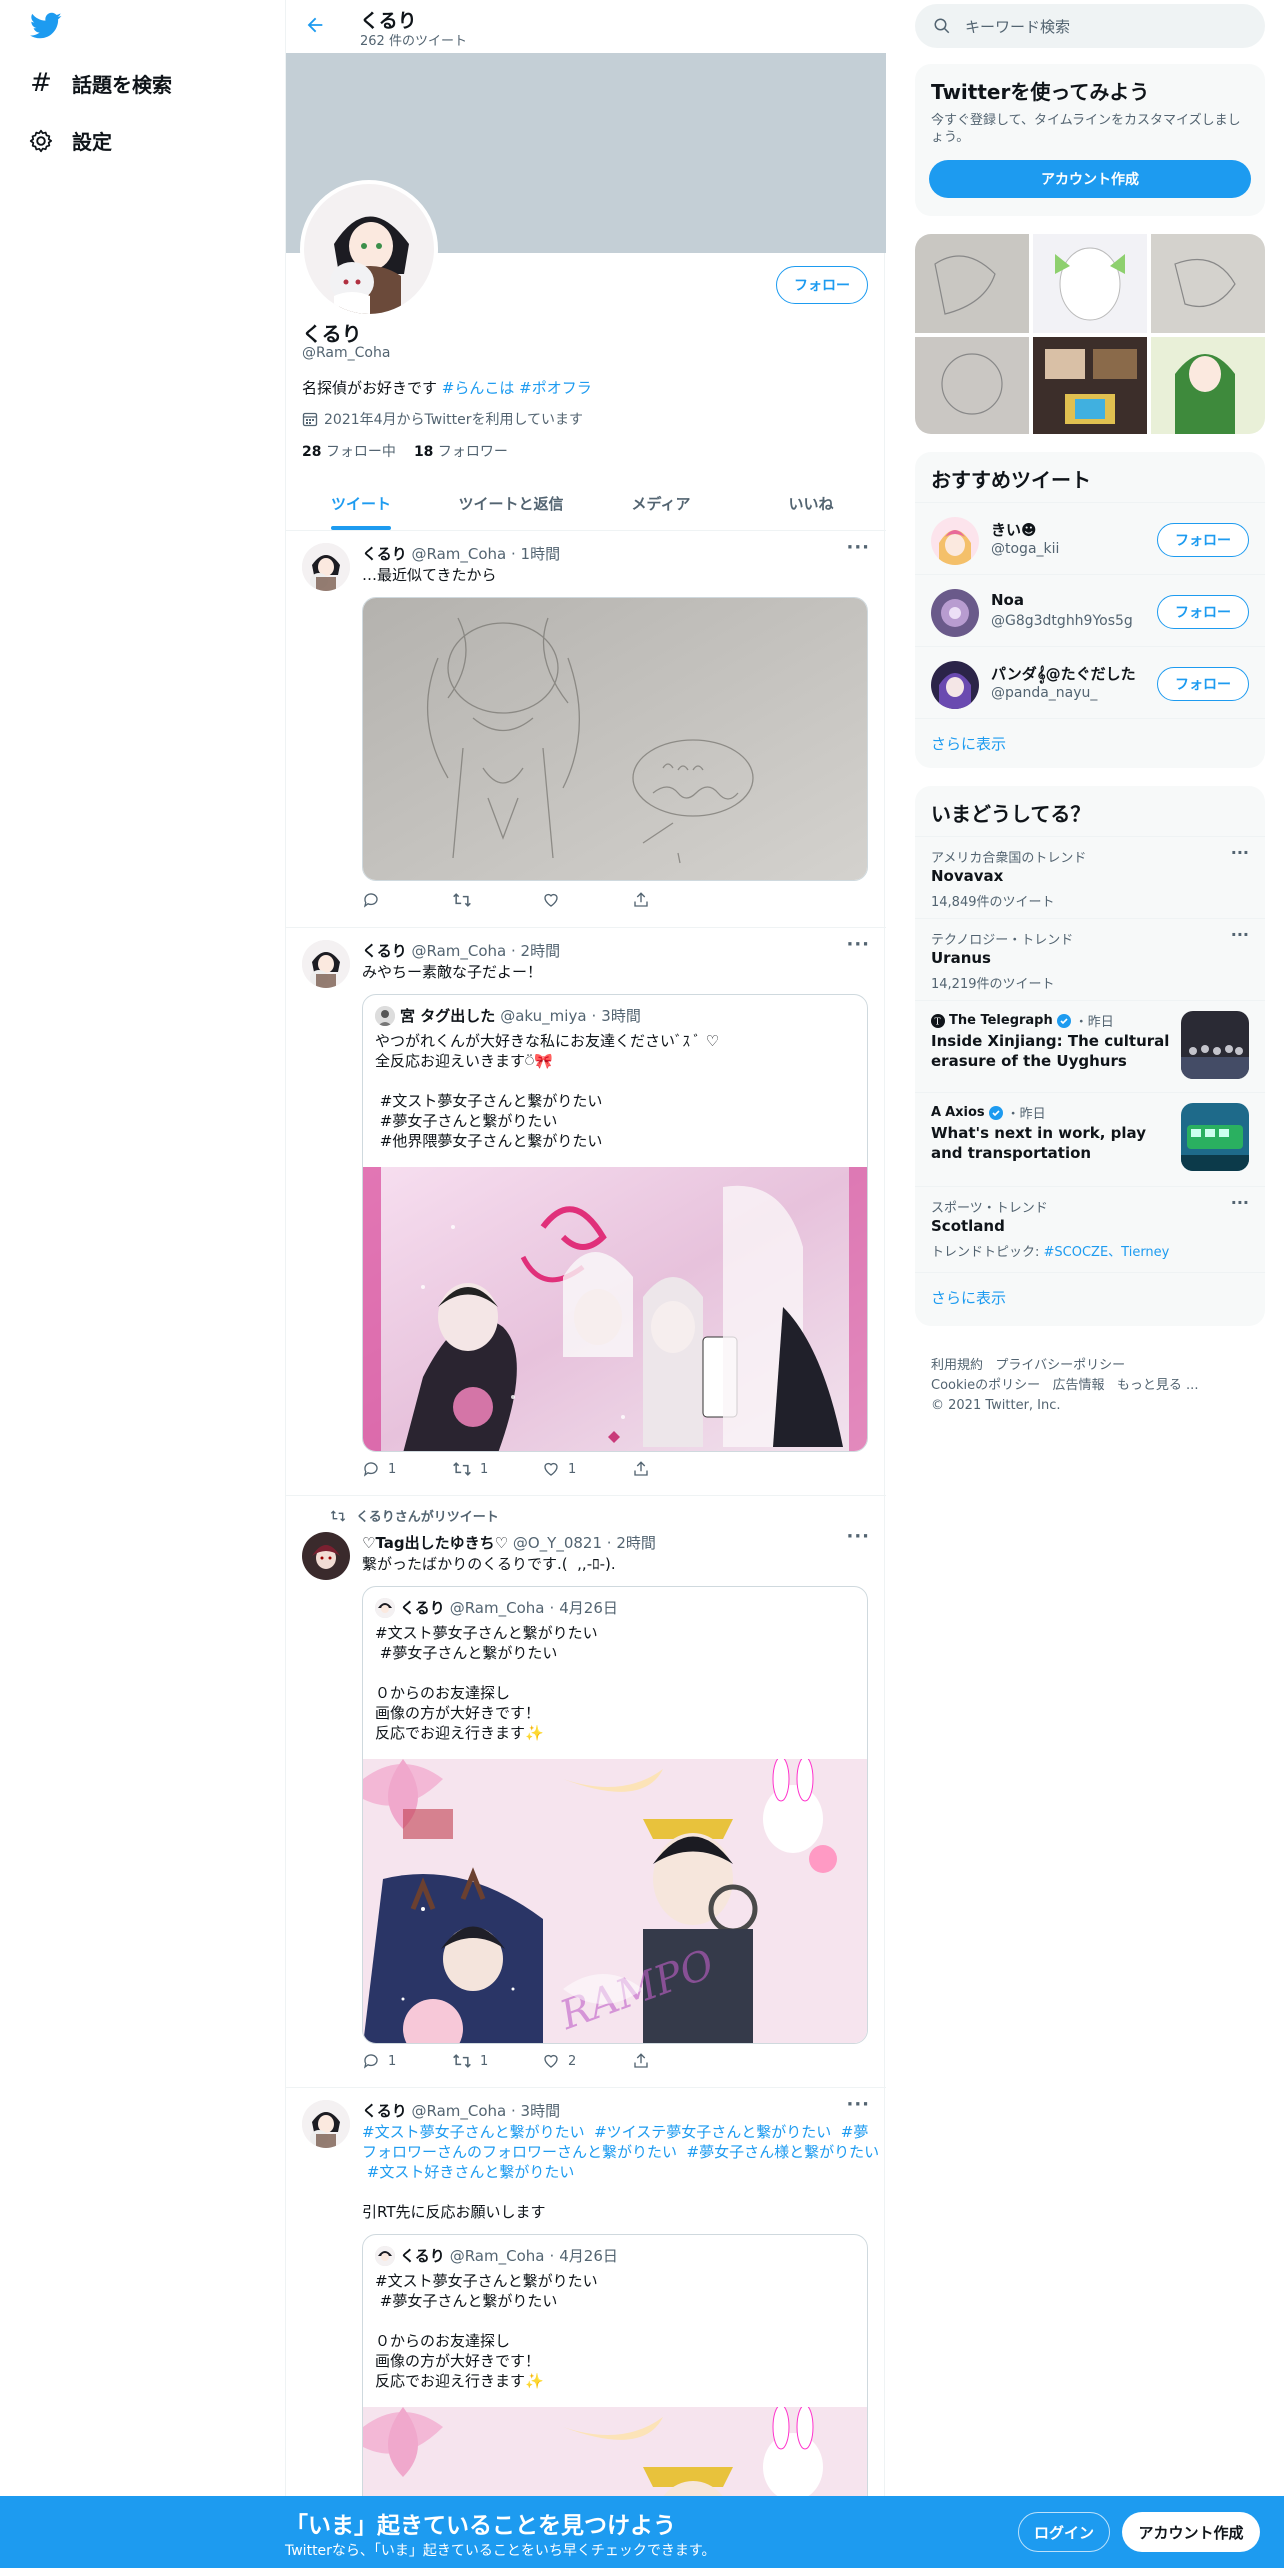 This screenshot has width=1284, height=2568. What do you see at coordinates (427, 1515) in the screenshot?
I see `retweeted-by-text: くるりさんがリツイート` at bounding box center [427, 1515].